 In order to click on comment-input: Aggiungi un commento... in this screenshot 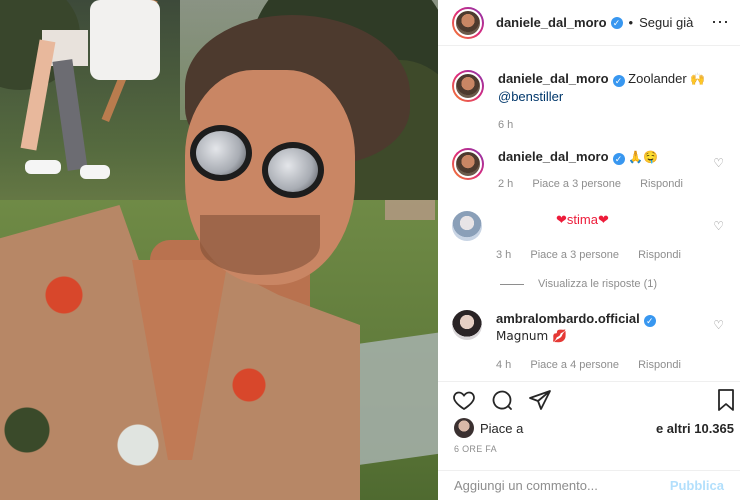, I will do `click(562, 485)`.